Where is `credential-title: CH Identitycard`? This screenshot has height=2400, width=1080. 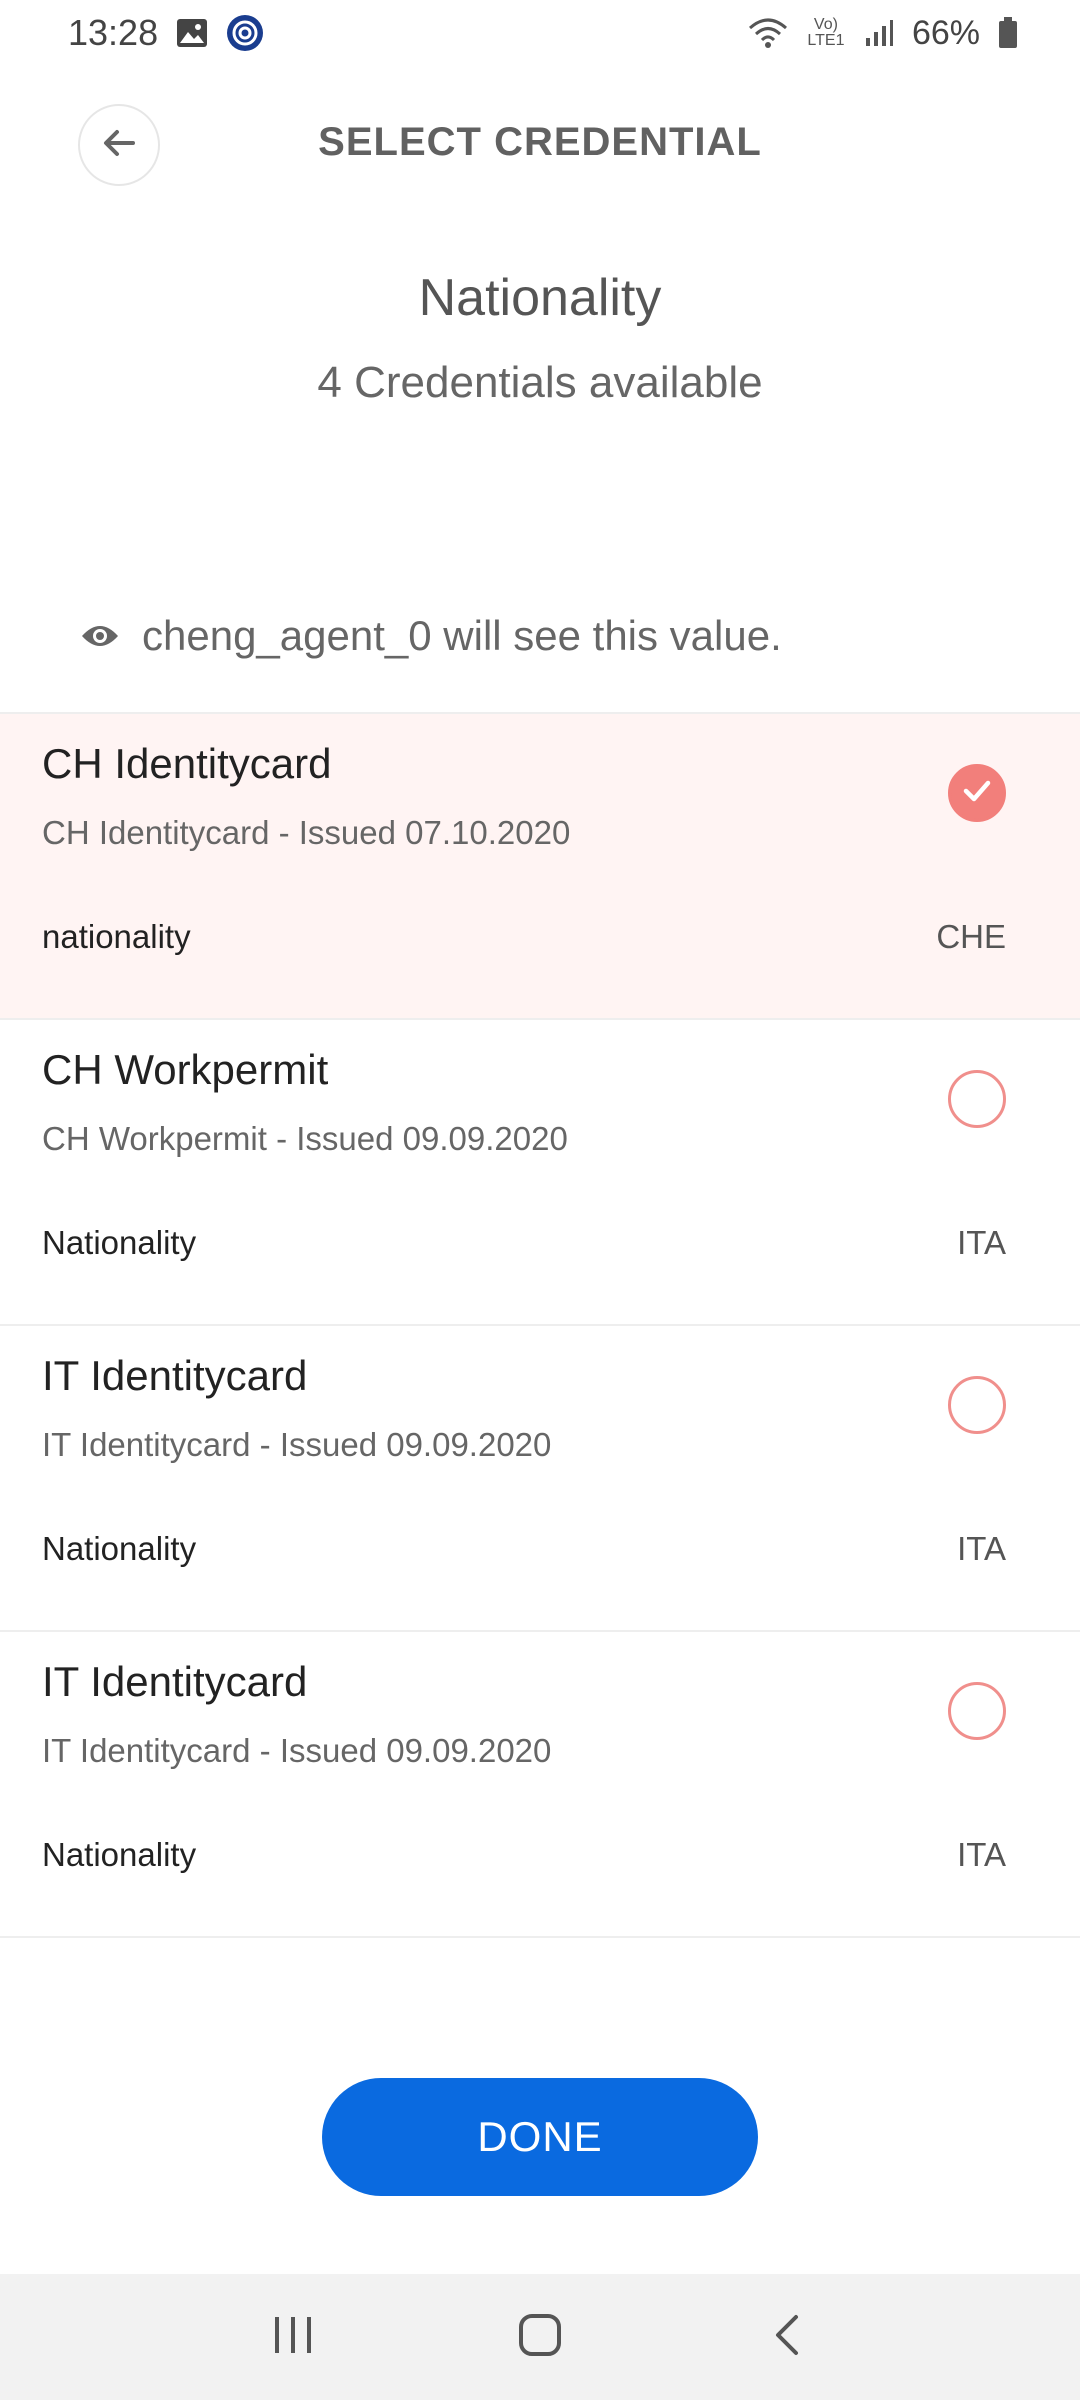
credential-title: CH Identitycard is located at coordinates (187, 763).